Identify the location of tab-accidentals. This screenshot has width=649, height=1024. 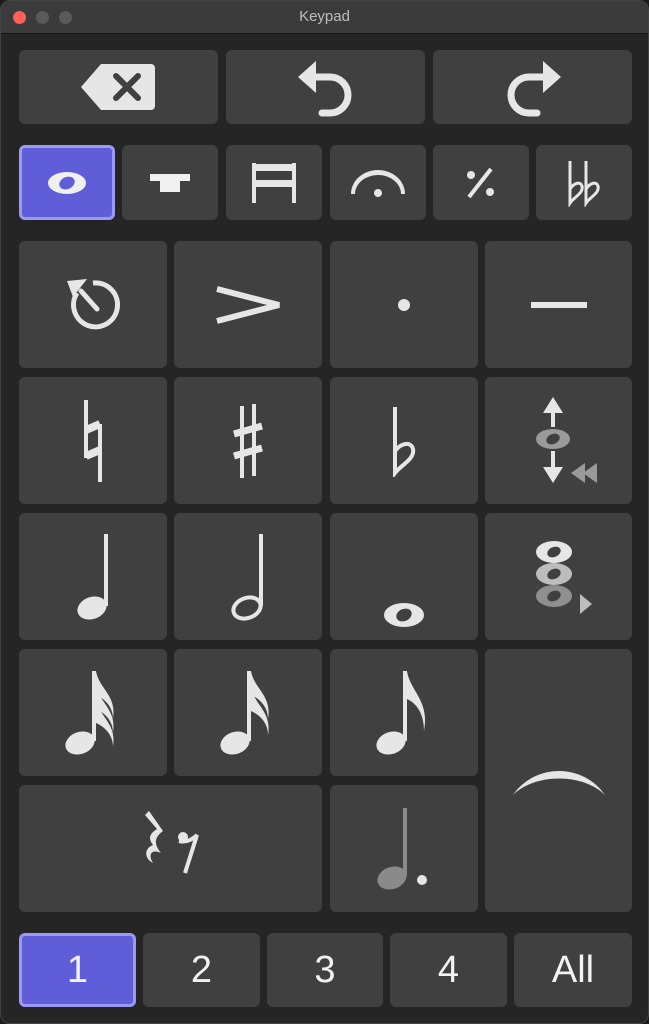
(584, 182).